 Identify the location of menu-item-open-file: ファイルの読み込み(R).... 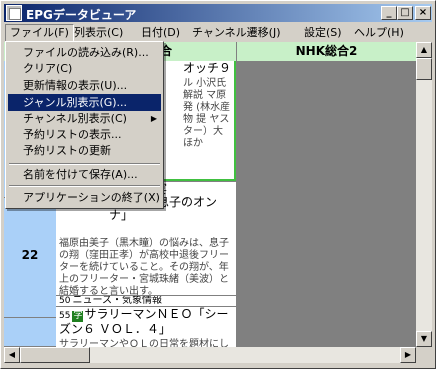
(84, 52).